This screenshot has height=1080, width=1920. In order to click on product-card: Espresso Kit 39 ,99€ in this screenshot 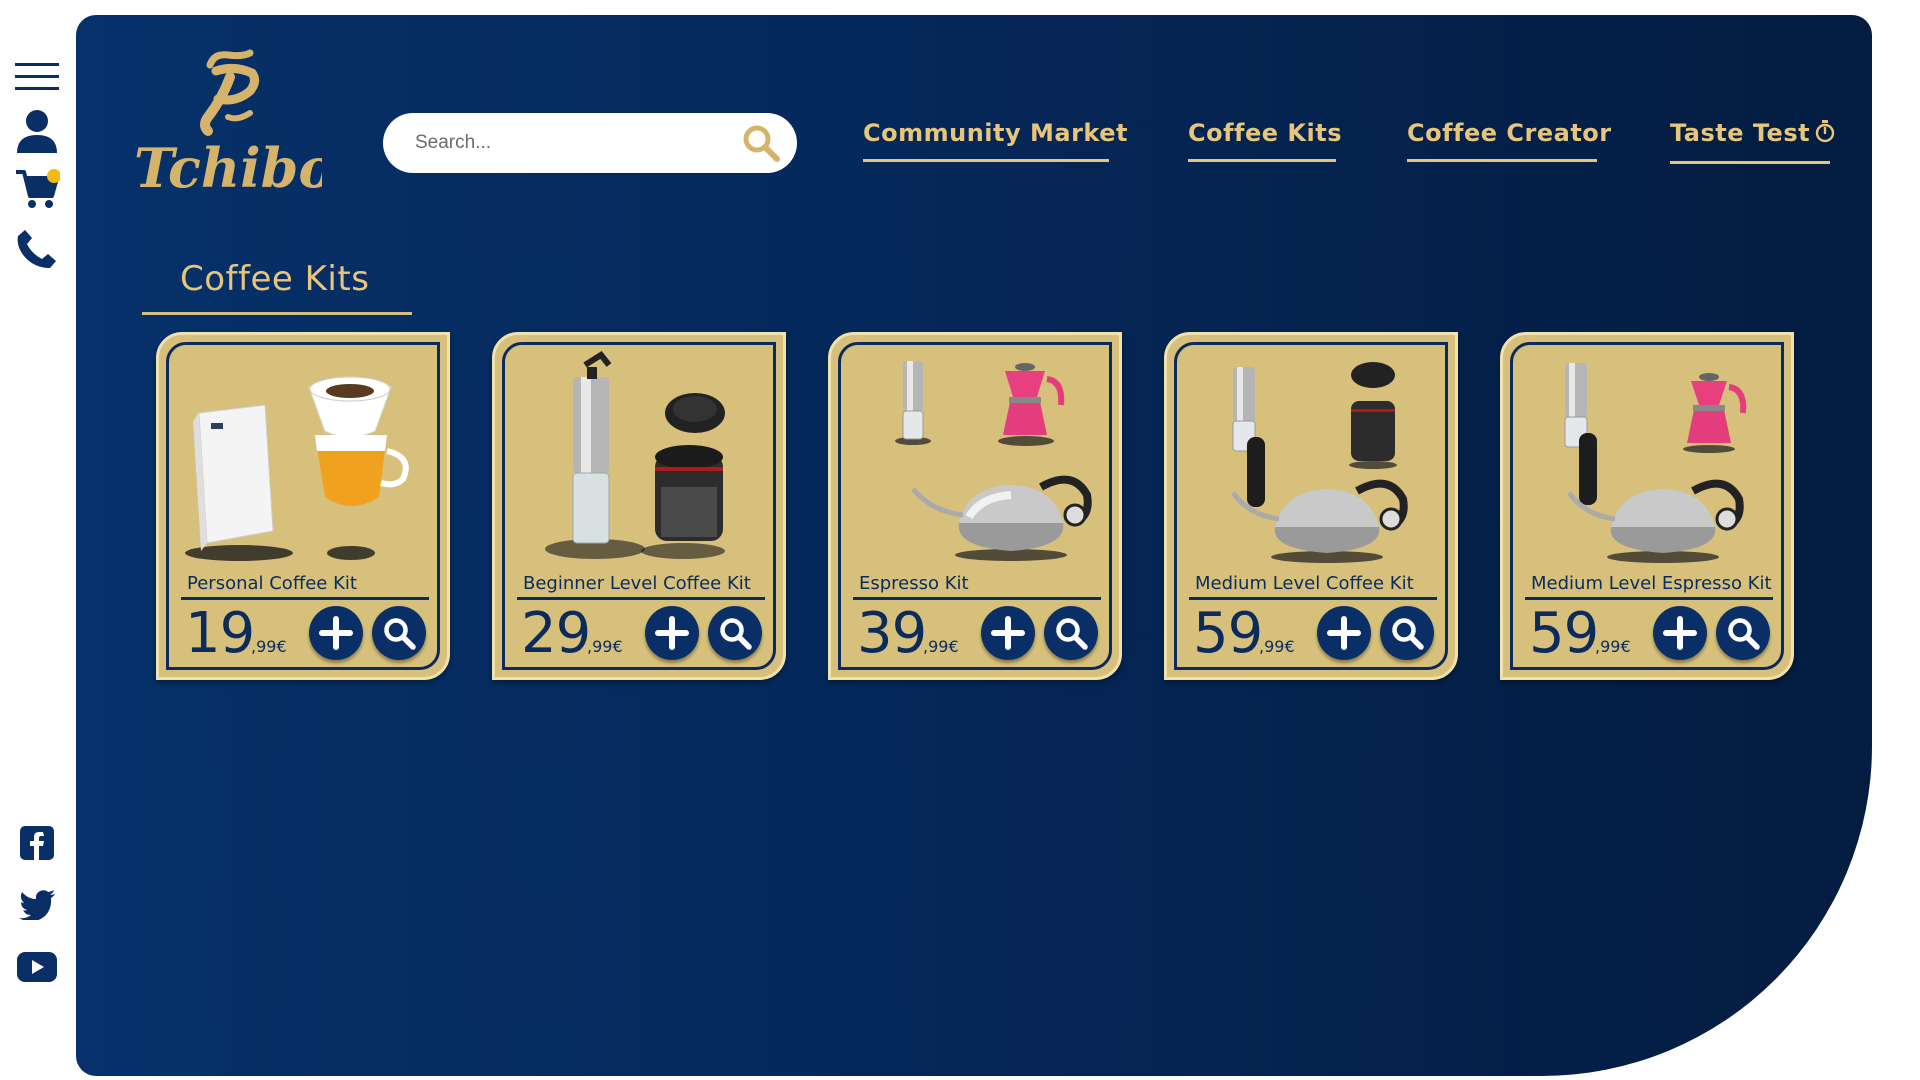, I will do `click(975, 506)`.